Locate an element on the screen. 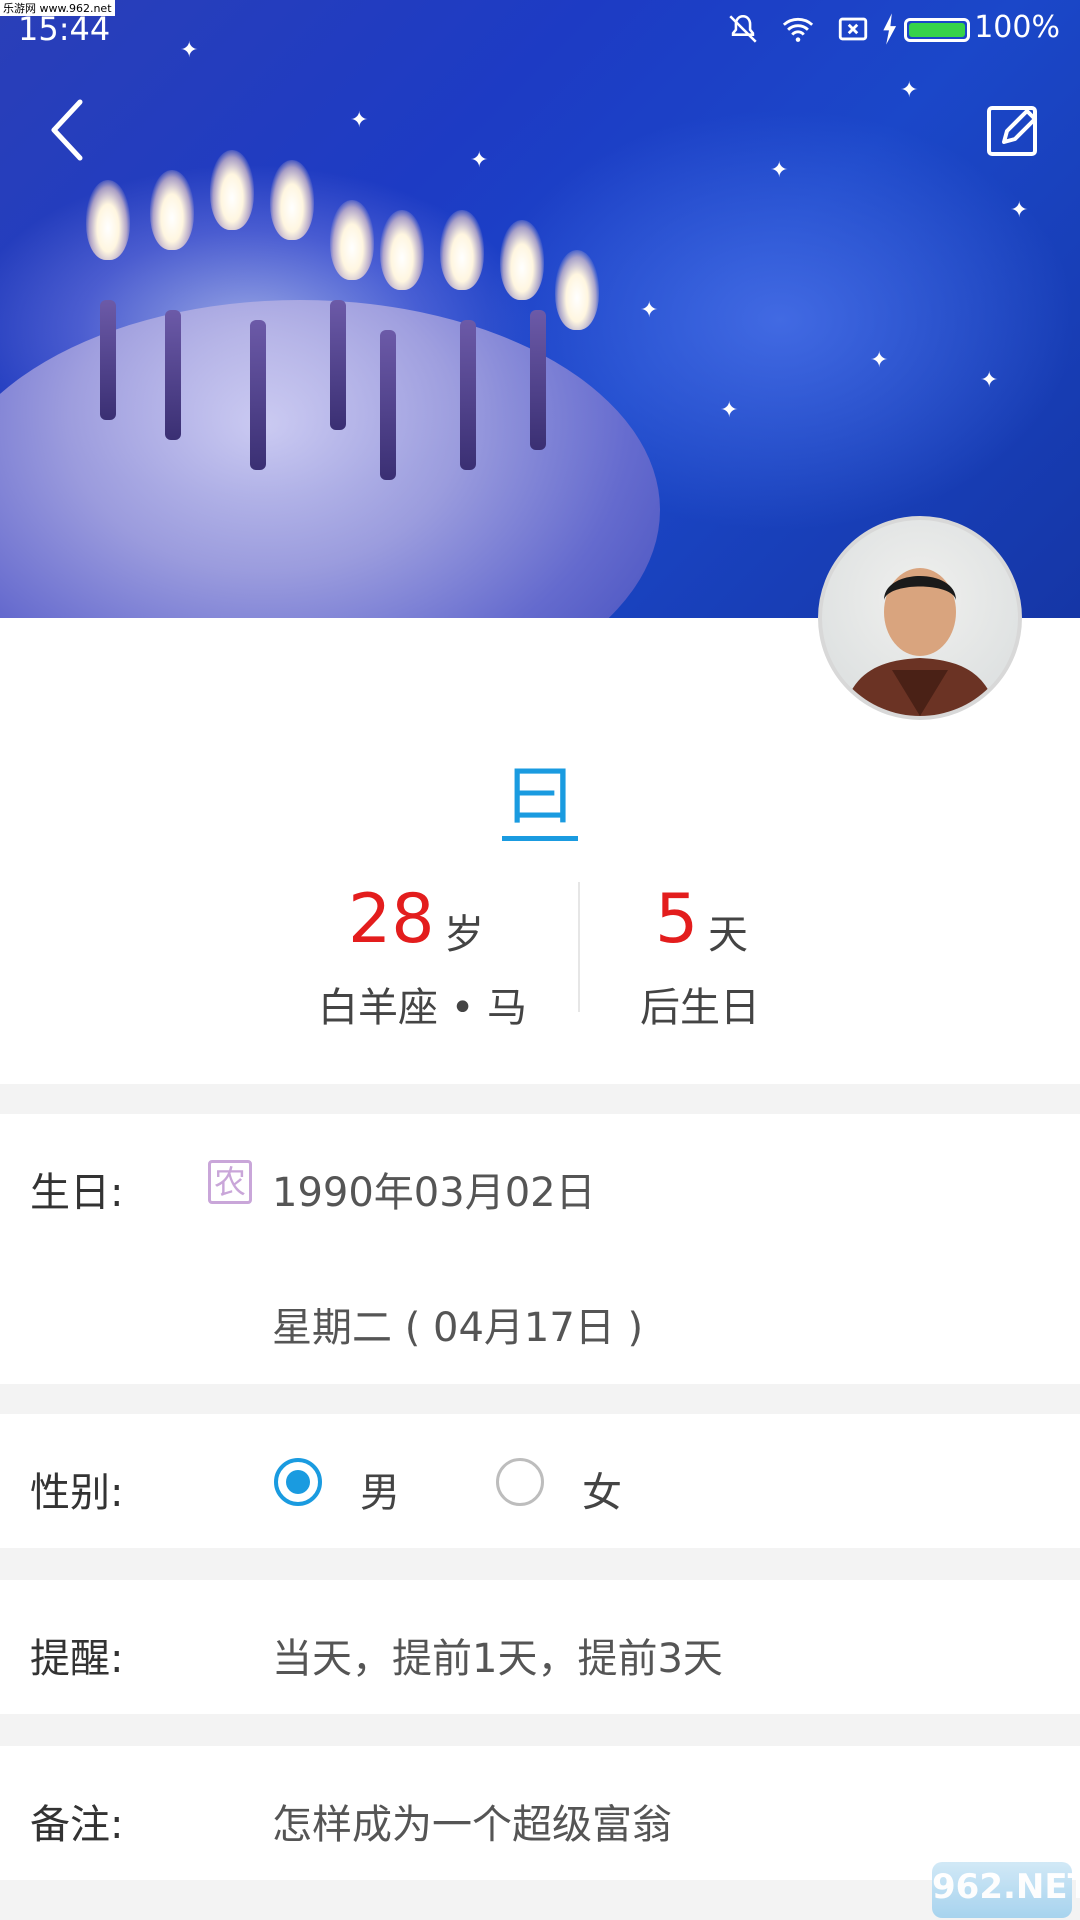 This screenshot has width=1080, height=1920. days-unit: 天 is located at coordinates (728, 935).